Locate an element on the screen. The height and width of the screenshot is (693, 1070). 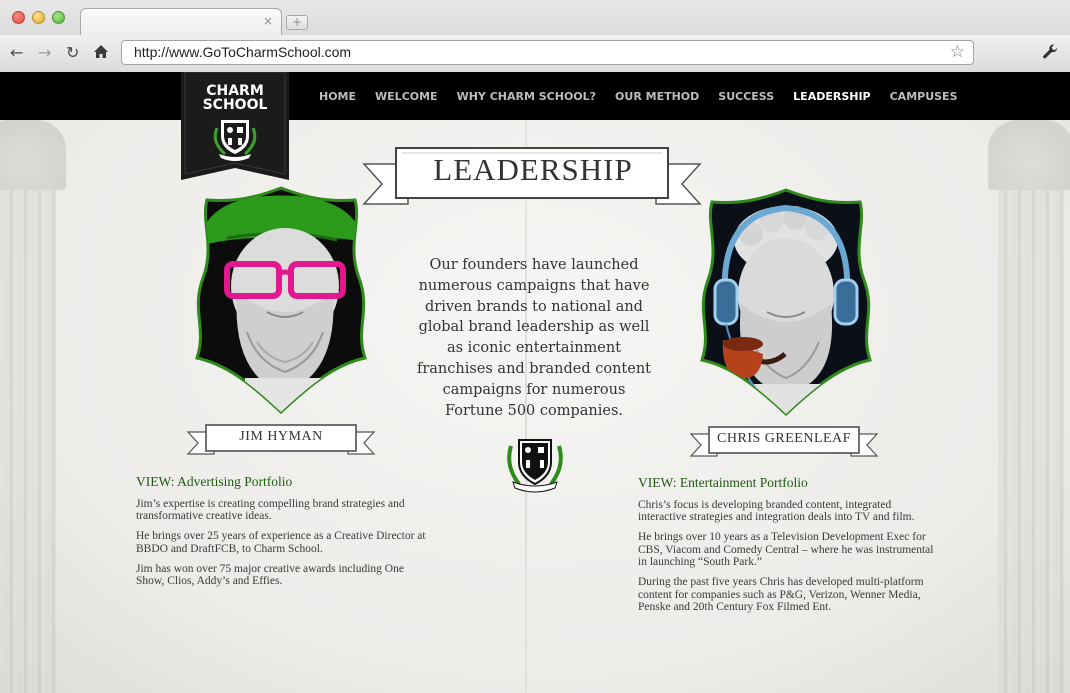
close-window-button is located at coordinates (18, 17).